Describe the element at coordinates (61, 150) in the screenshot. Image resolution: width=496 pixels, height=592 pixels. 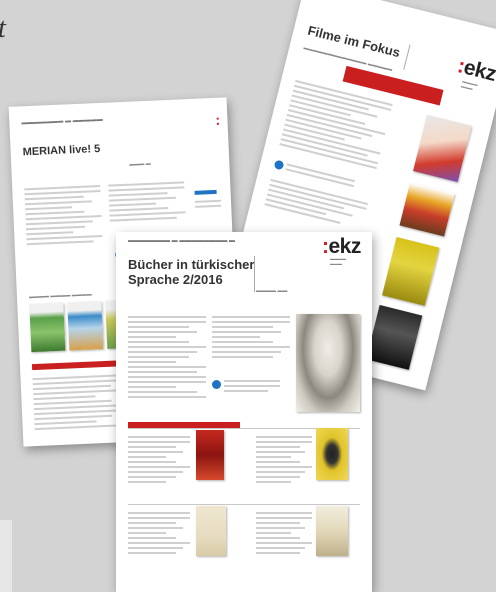
I see `merian-title: MERIAN live! 5` at that location.